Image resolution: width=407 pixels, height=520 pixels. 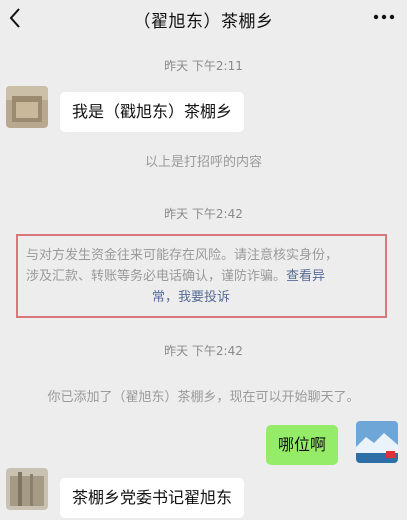 I want to click on warning-line: 与对方发生资金往来可能存在风险。请注意核实身份，, so click(x=182, y=255).